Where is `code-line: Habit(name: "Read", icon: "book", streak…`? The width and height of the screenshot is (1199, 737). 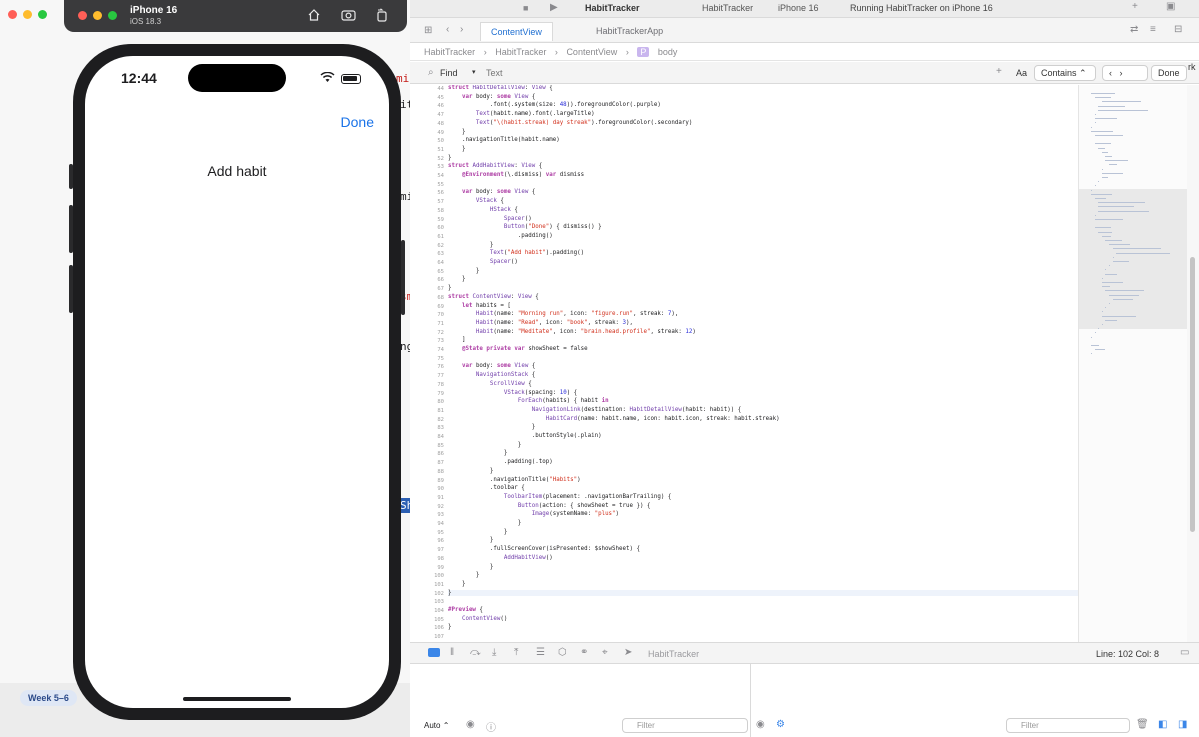 code-line: Habit(name: "Read", icon: "book", streak… is located at coordinates (540, 323).